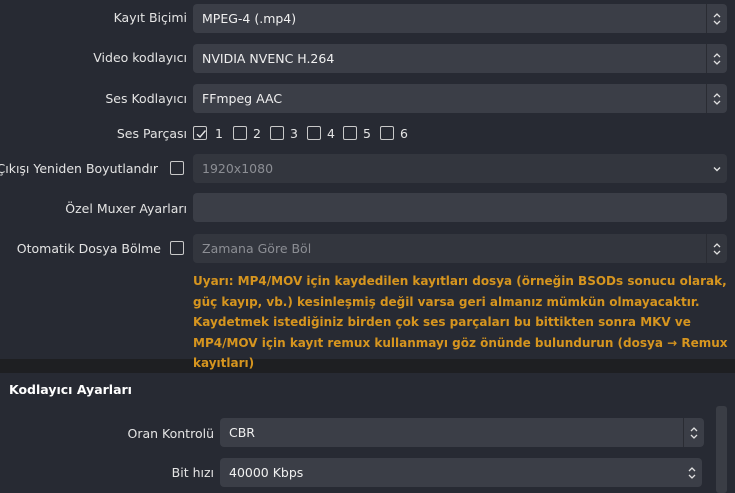 The image size is (735, 493). What do you see at coordinates (257, 248) in the screenshot?
I see `auto-split-value: Zamana Göre Böl` at bounding box center [257, 248].